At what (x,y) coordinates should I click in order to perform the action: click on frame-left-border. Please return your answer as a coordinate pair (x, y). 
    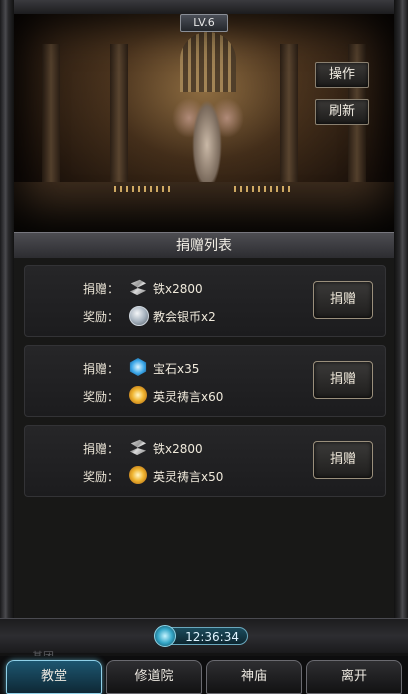
    Looking at the image, I should click on (7, 326).